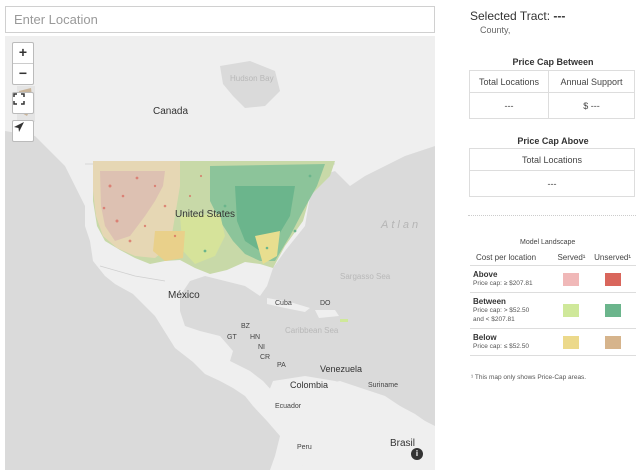  What do you see at coordinates (571, 342) in the screenshot?
I see `swatch-below-served` at bounding box center [571, 342].